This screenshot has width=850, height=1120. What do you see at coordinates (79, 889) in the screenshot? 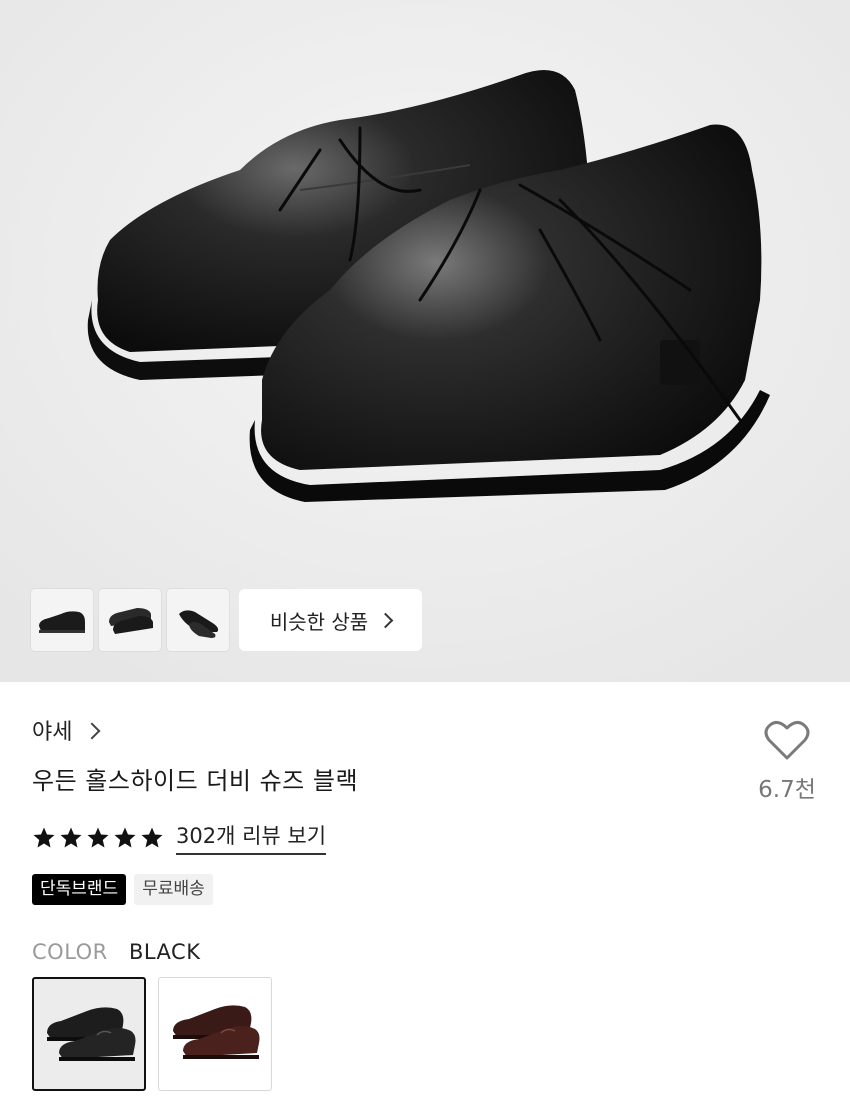
I see `exclusive-brand-badge: 단독브랜드` at bounding box center [79, 889].